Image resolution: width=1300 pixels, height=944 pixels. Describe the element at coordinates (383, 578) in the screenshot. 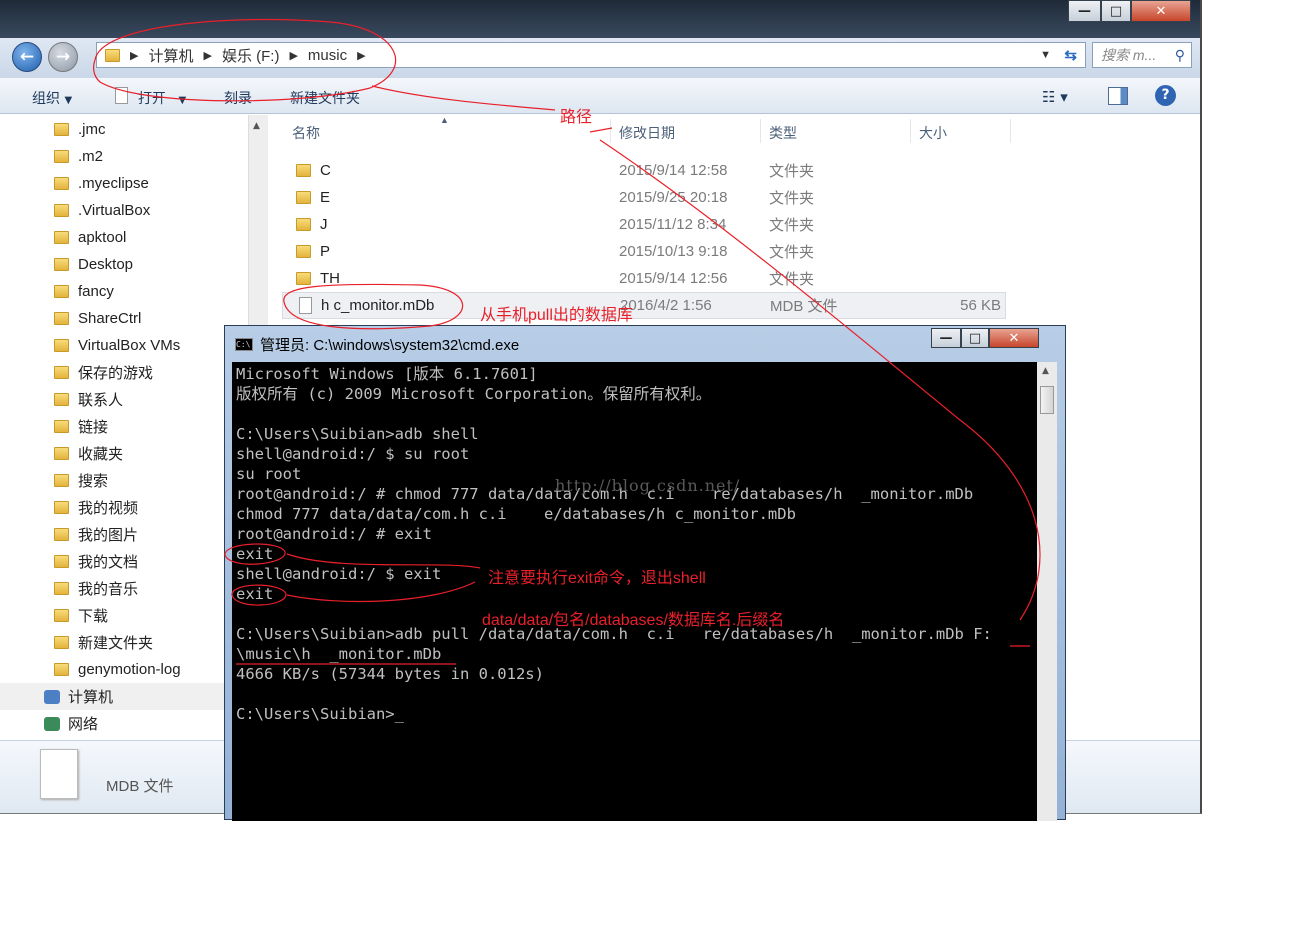

I see `exit-pointer` at that location.